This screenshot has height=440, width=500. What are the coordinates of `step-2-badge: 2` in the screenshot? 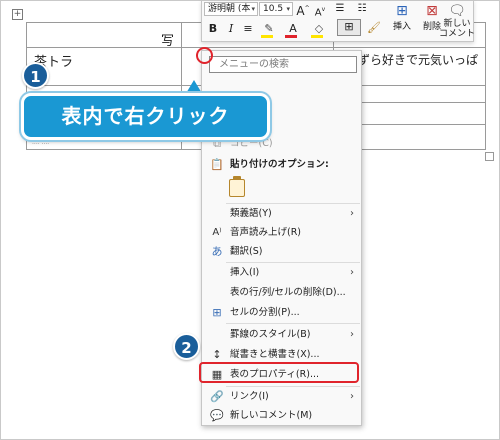 It's located at (186, 346).